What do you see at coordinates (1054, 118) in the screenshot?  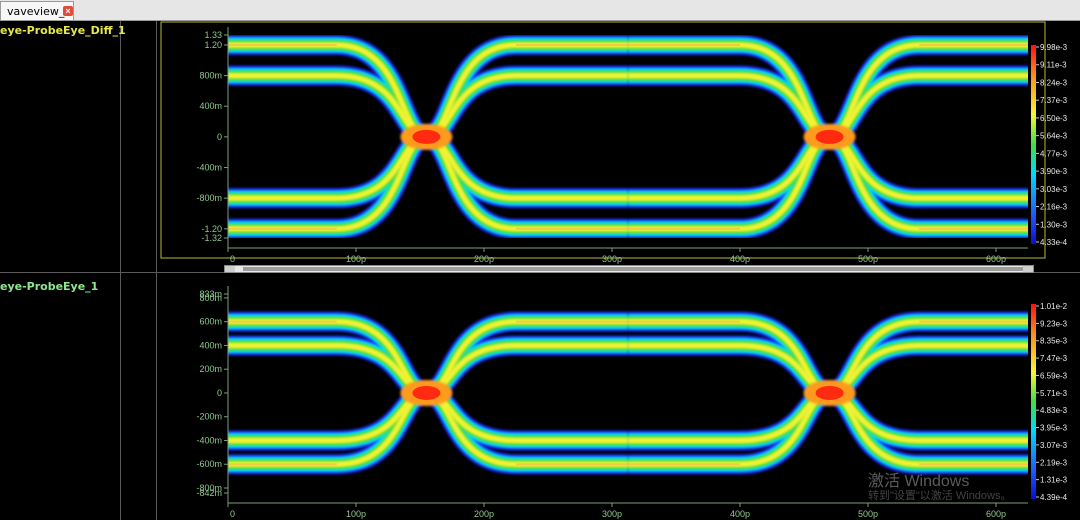 I see `colorbar-label: 6.50e-3` at bounding box center [1054, 118].